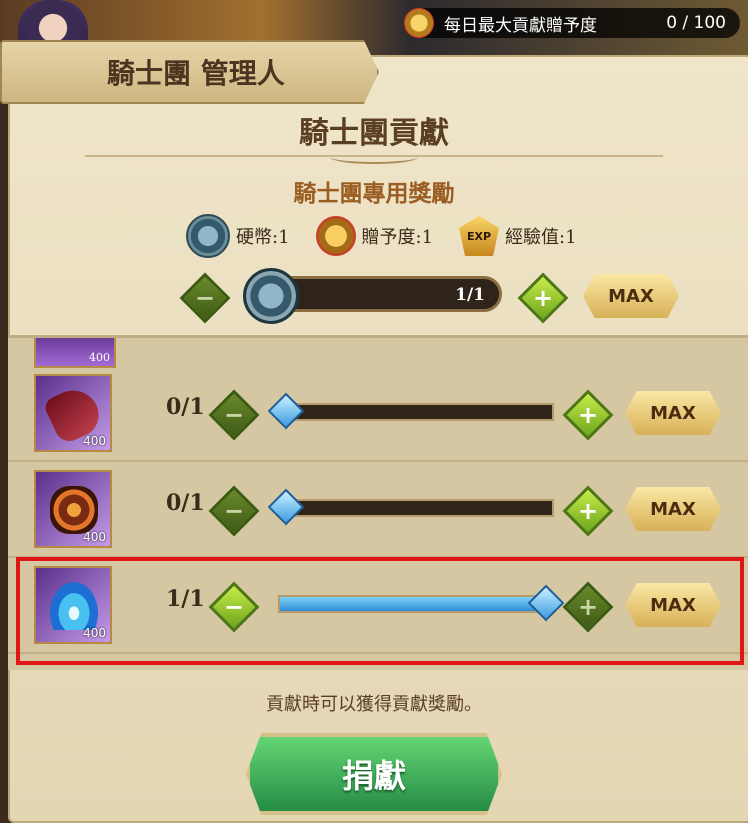  I want to click on item-count: 1/1, so click(185, 599).